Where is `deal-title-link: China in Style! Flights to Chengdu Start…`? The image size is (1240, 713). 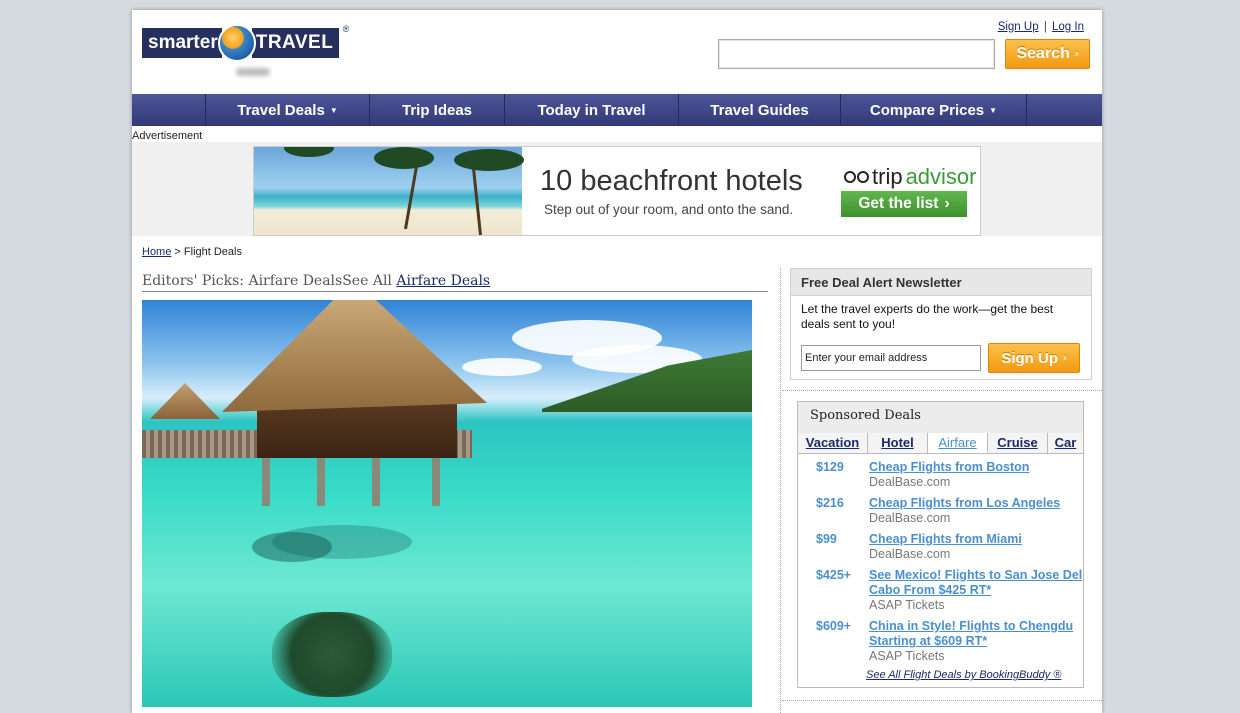 deal-title-link: China in Style! Flights to Chengdu Start… is located at coordinates (976, 634).